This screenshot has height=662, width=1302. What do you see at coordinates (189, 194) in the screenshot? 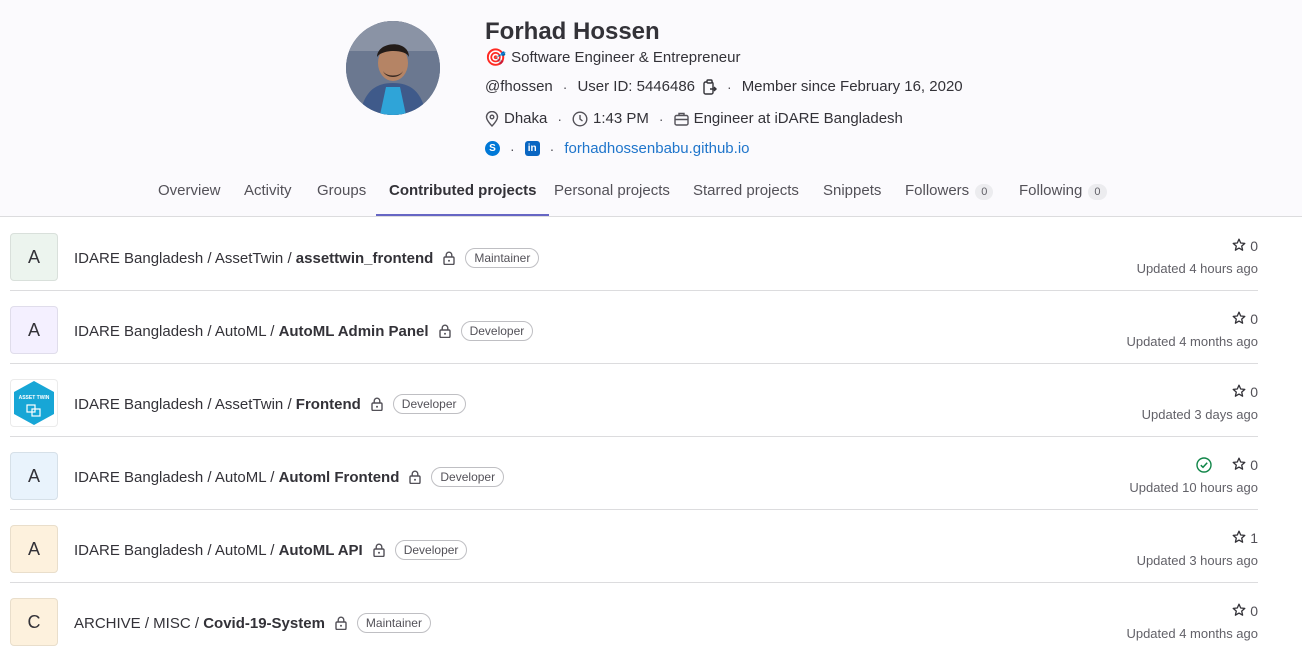
I see `tab-overview: Overview` at bounding box center [189, 194].